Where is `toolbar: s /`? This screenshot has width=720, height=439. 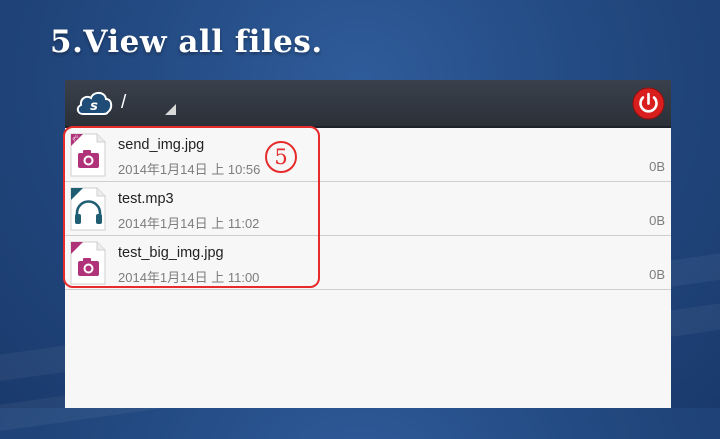 toolbar: s / is located at coordinates (368, 104).